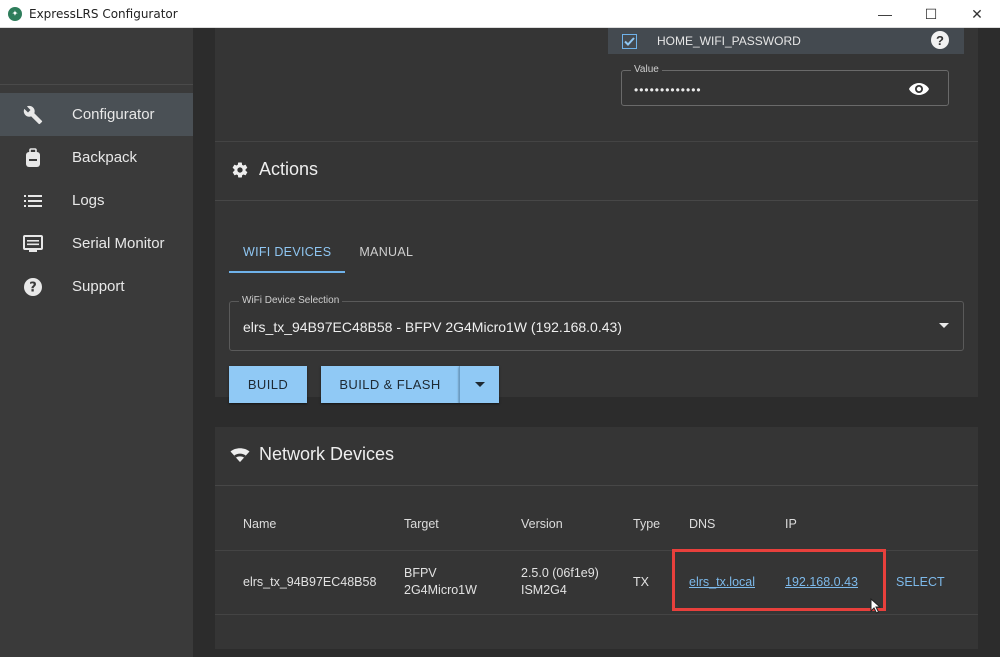 The image size is (1000, 657). Describe the element at coordinates (919, 89) in the screenshot. I see `eye-icon` at that location.